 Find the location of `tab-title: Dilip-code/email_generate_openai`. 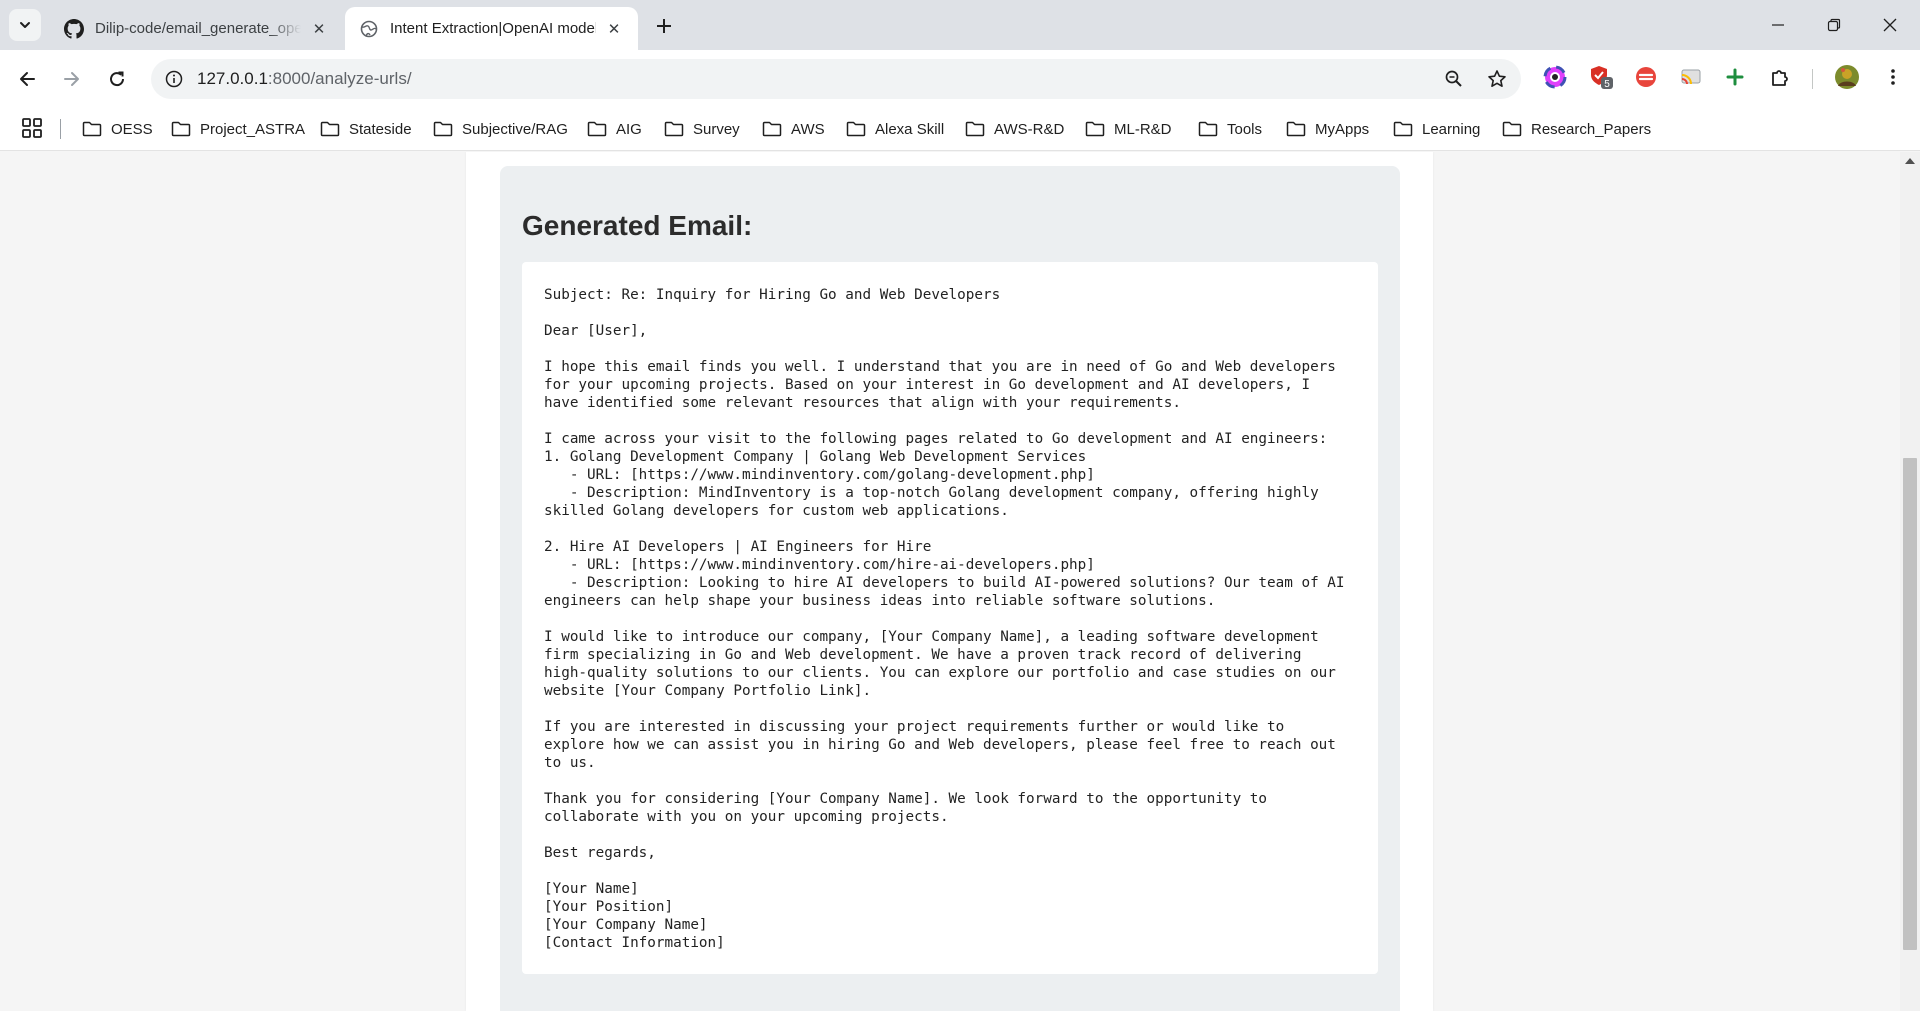

tab-title: Dilip-code/email_generate_openai is located at coordinates (198, 28).